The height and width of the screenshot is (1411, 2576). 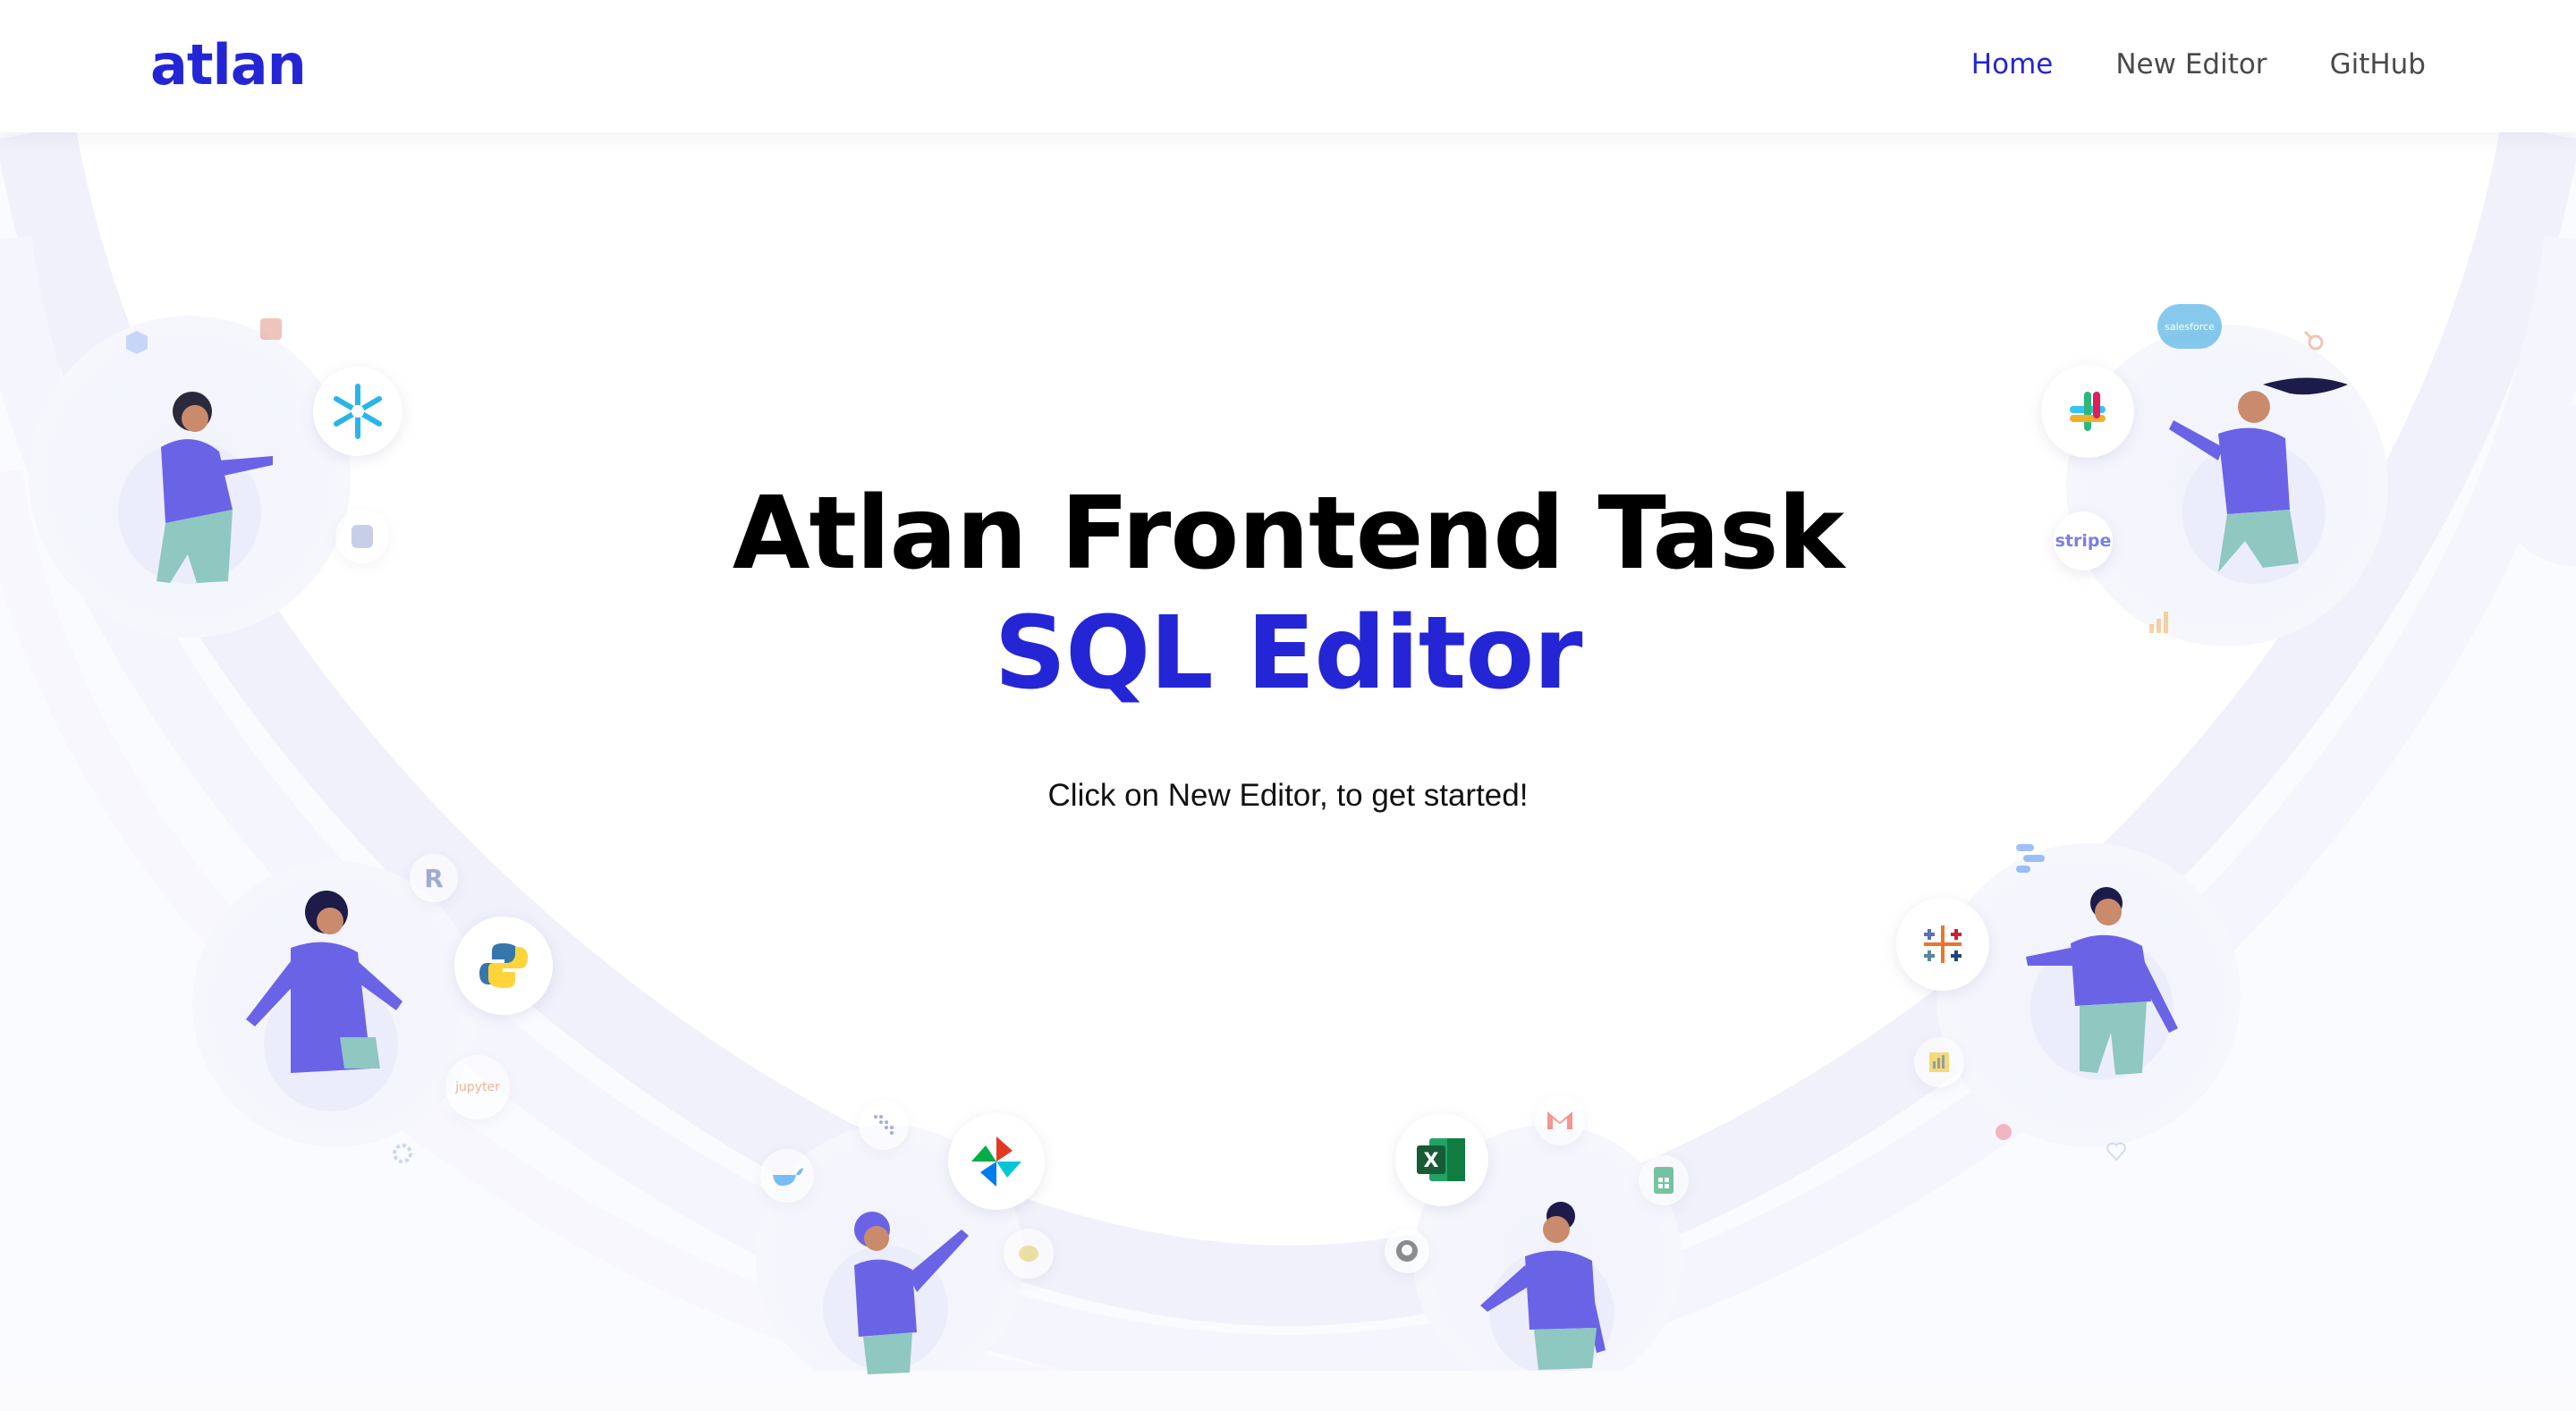 I want to click on salesforce-label: salesforce, so click(x=2190, y=327).